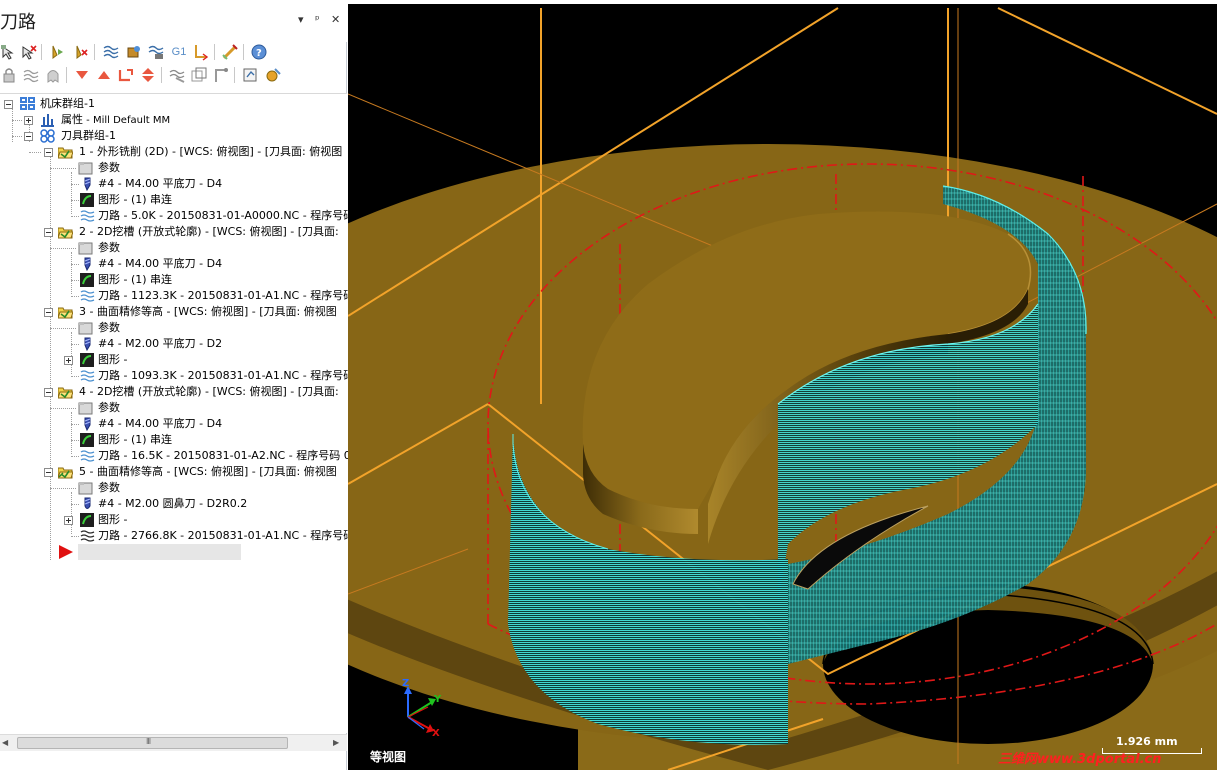  I want to click on horizontal-scrollbar: ◀ III ▶, so click(173, 742).